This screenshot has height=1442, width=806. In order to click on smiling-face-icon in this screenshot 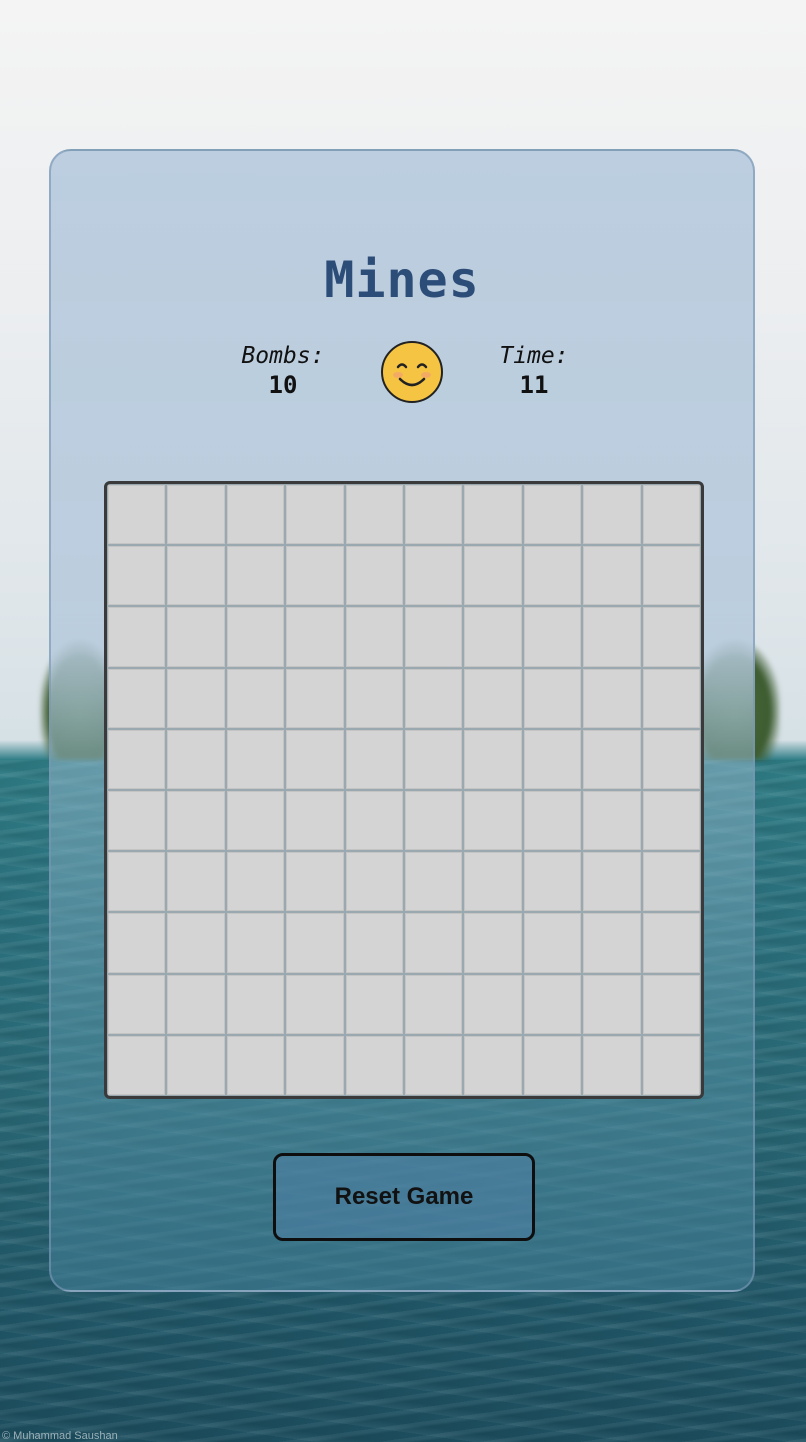, I will do `click(412, 372)`.